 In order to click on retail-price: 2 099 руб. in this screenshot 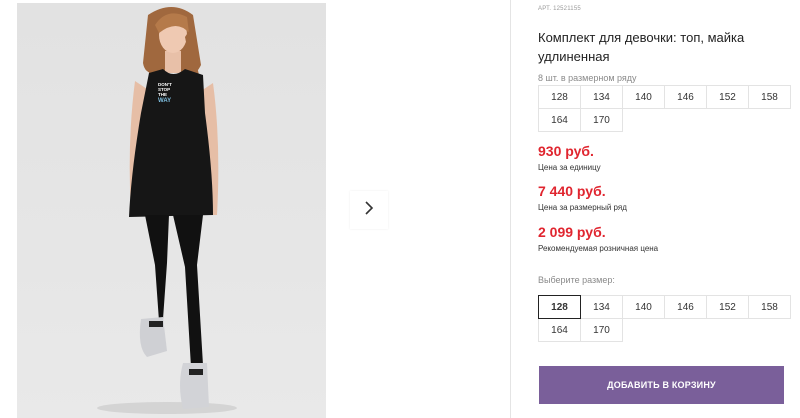, I will do `click(572, 232)`.